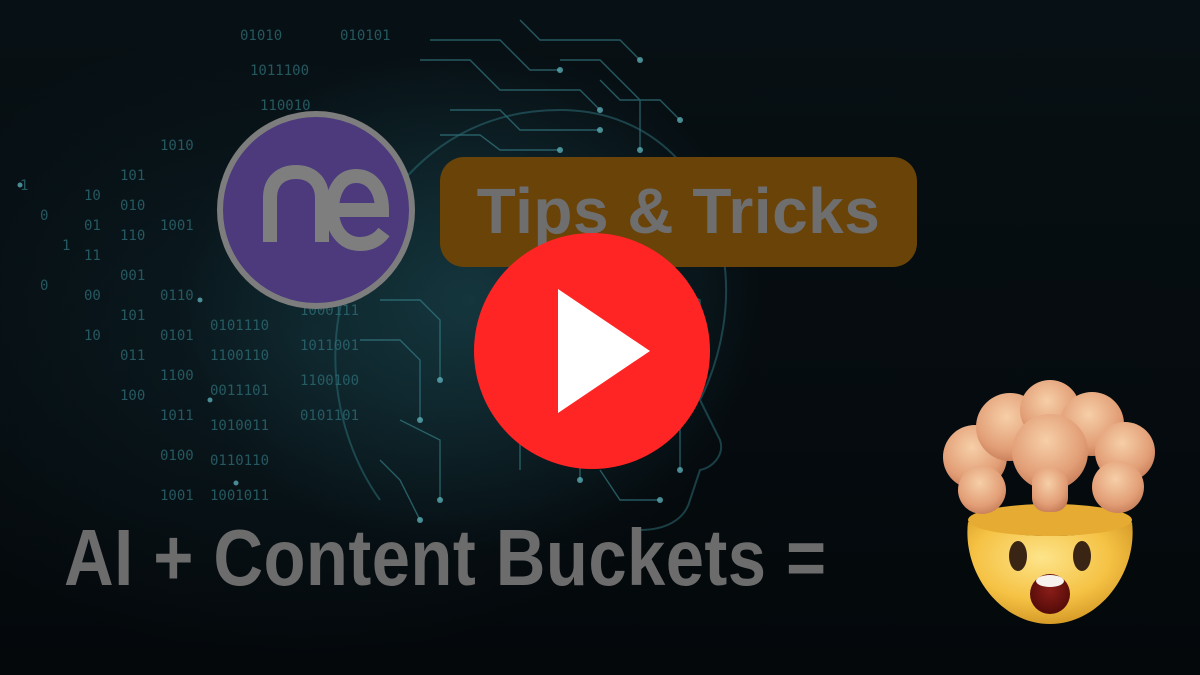  Describe the element at coordinates (92, 296) in the screenshot. I see `svg-text: 00` at that location.